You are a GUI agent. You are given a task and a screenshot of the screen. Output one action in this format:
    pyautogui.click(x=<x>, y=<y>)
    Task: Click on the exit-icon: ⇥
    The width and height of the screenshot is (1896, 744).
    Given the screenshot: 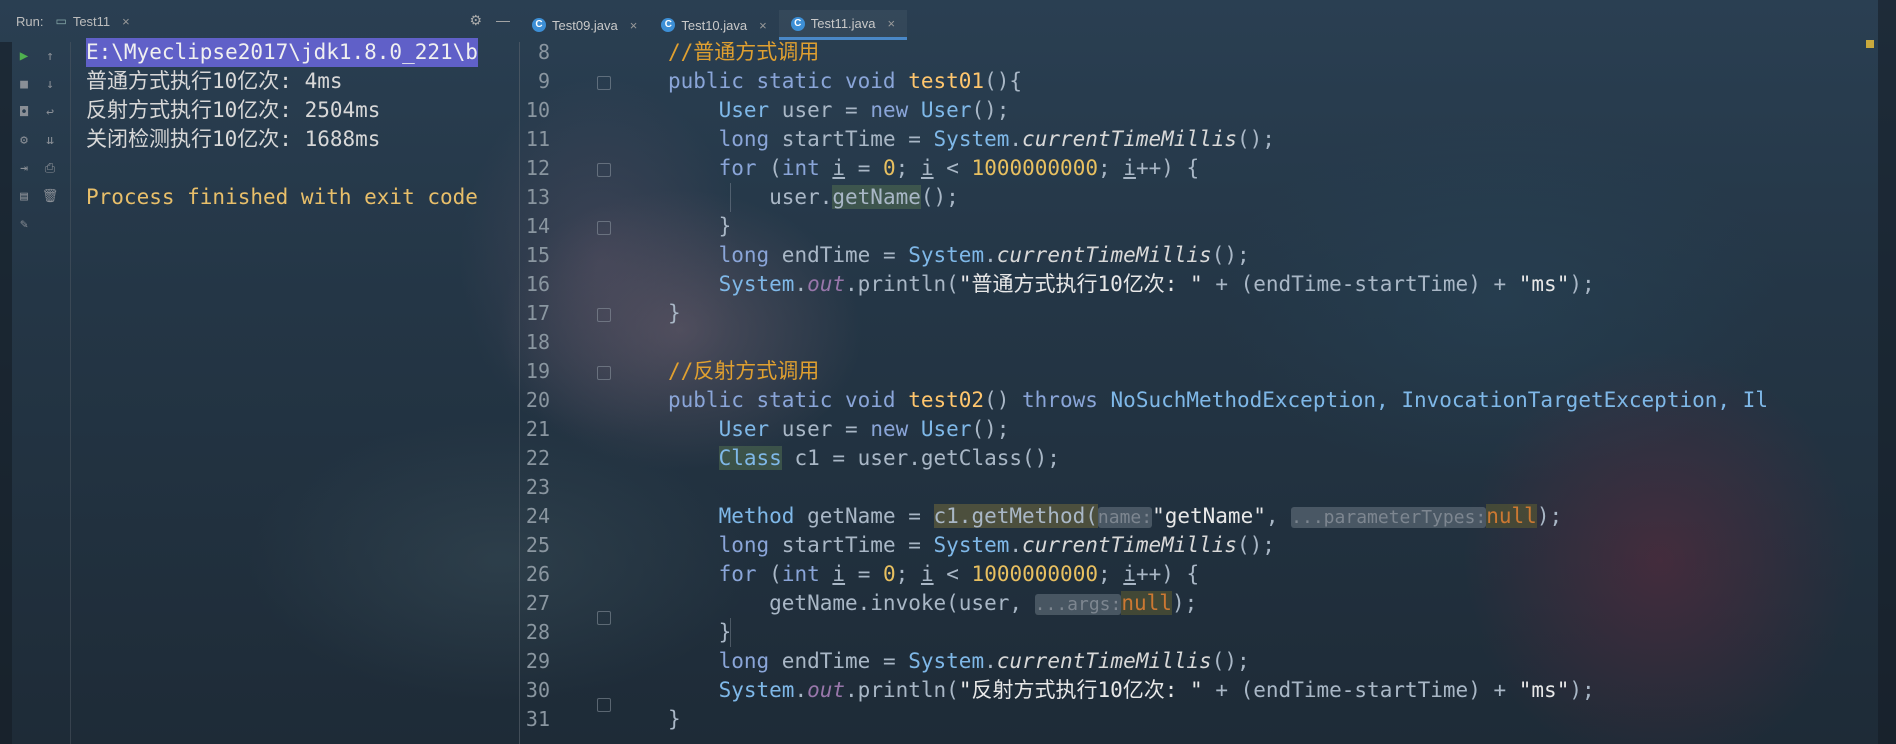 What is the action you would take?
    pyautogui.click(x=24, y=168)
    